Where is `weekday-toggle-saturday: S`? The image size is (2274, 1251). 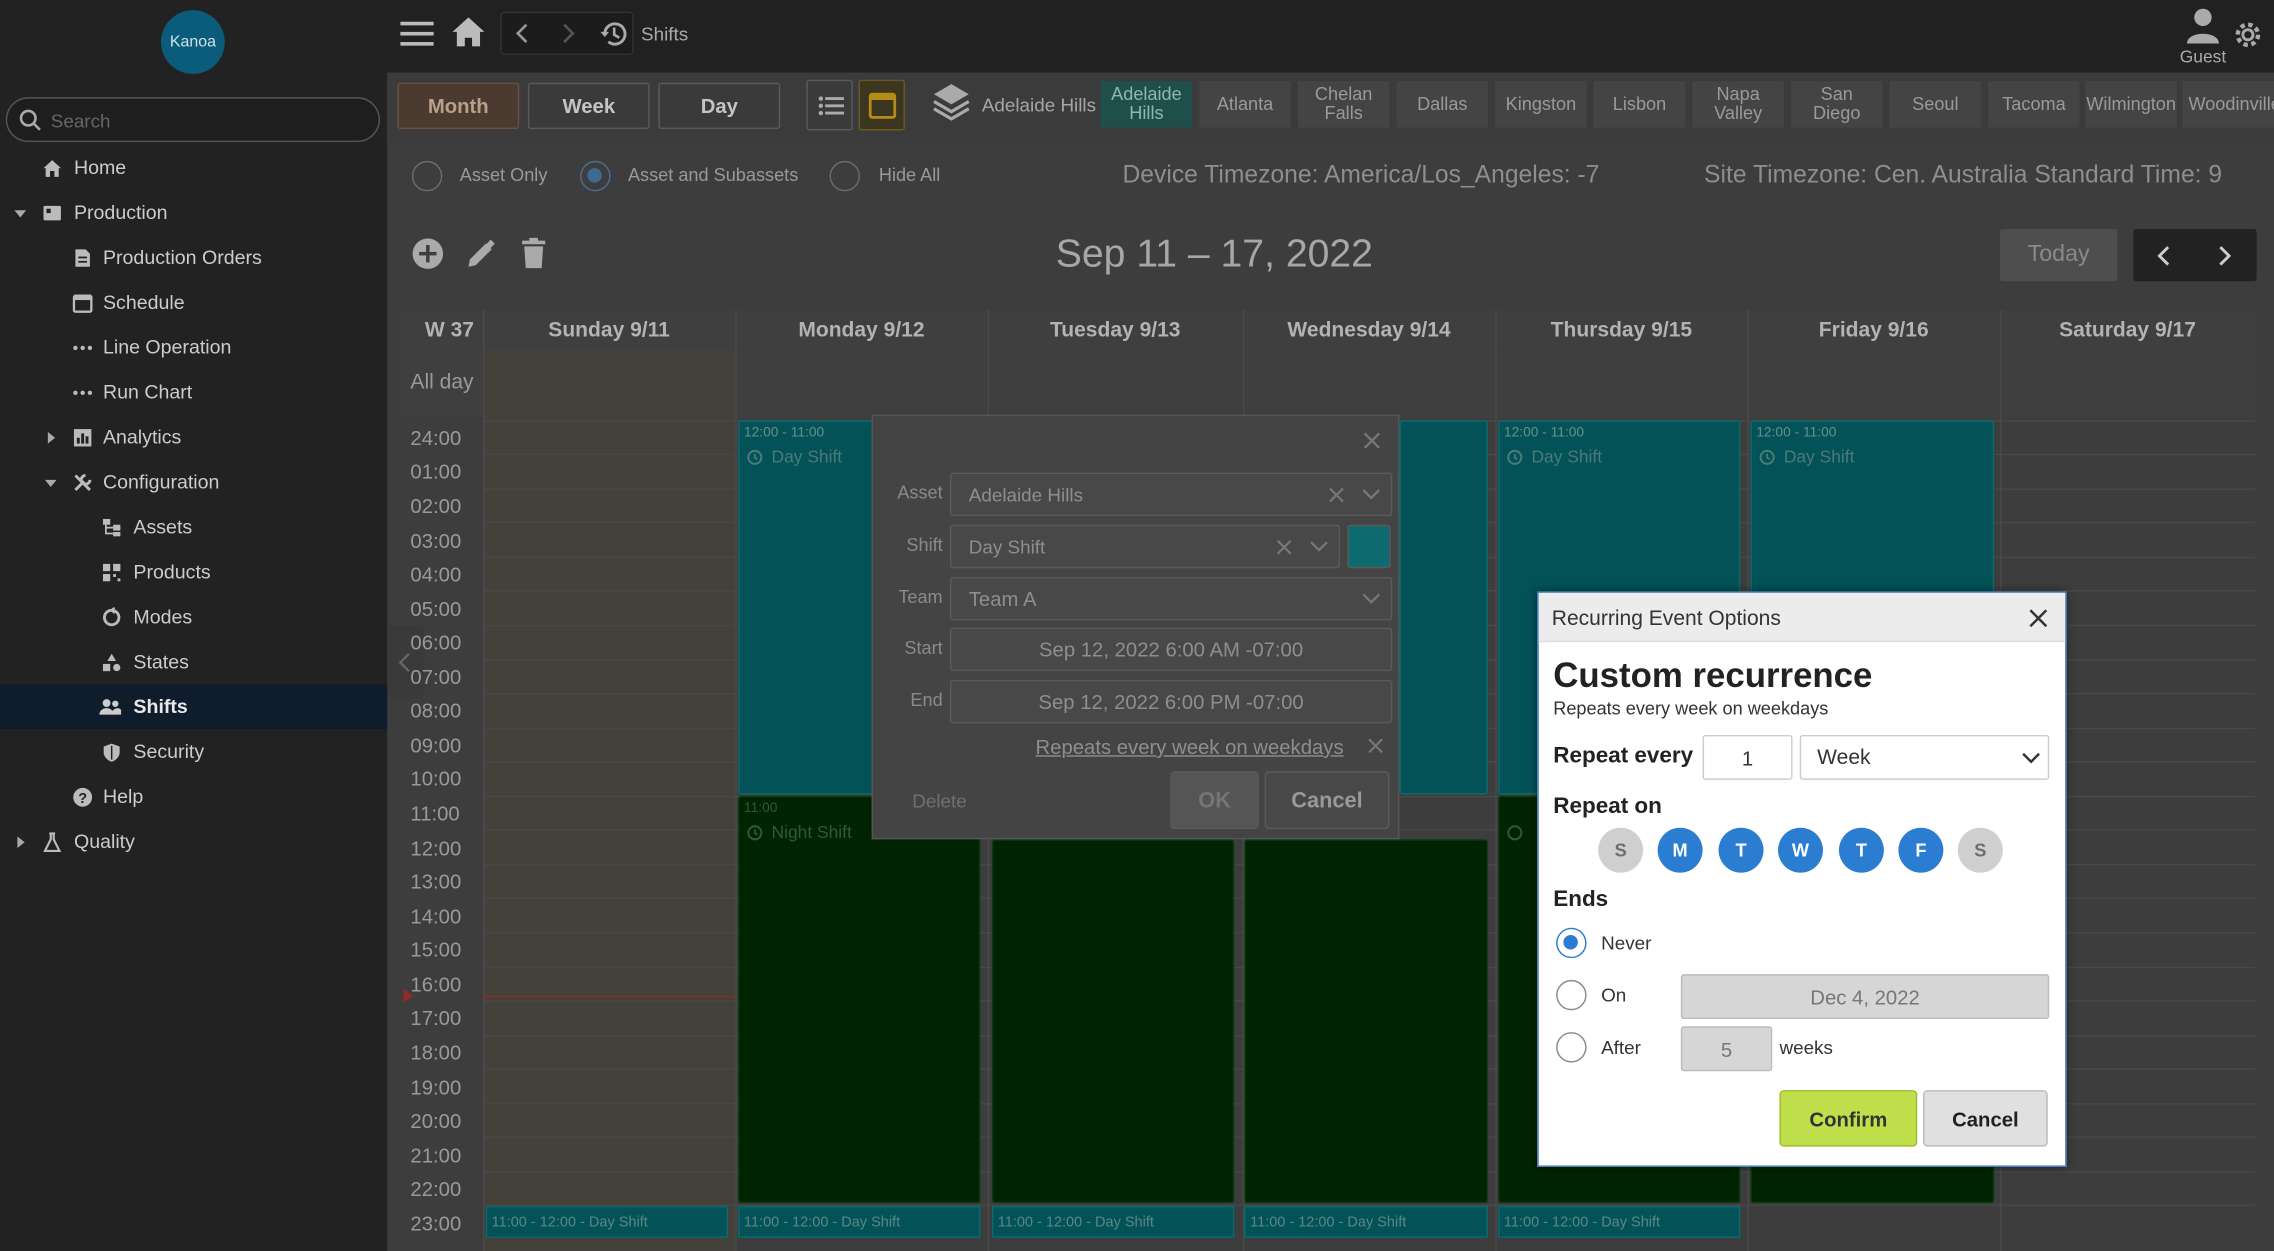 weekday-toggle-saturday: S is located at coordinates (1980, 850).